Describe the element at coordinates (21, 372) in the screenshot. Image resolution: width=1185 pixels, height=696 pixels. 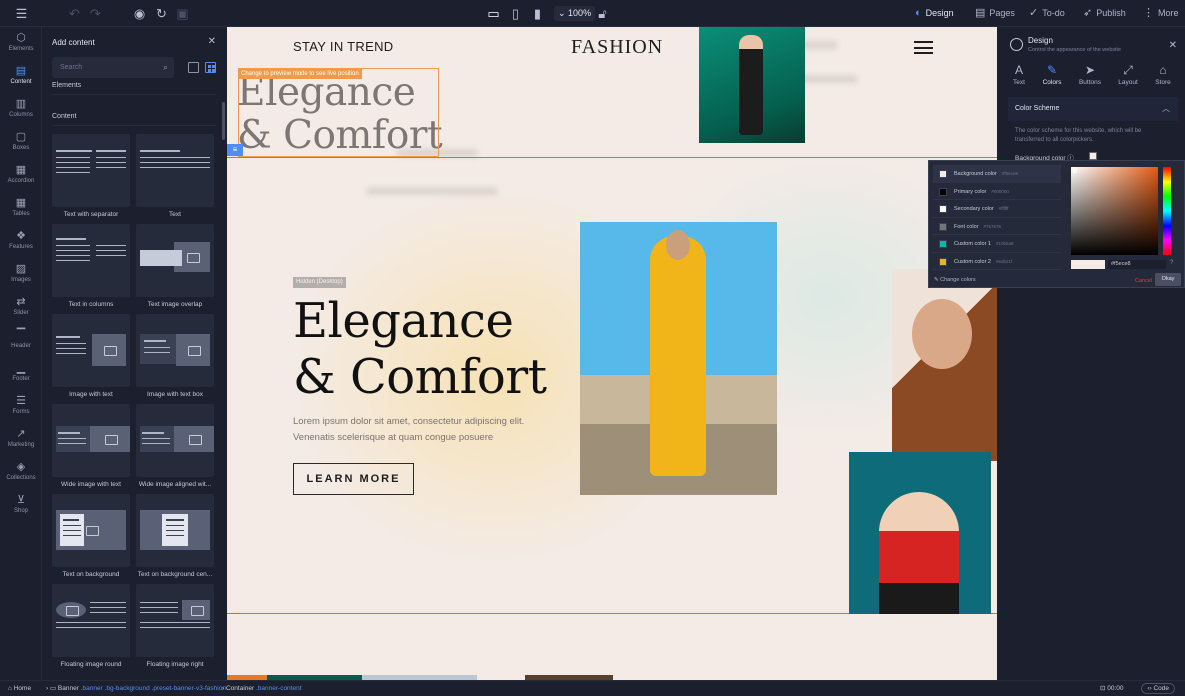
I see `rail-item-footer: ▁ Footer` at that location.